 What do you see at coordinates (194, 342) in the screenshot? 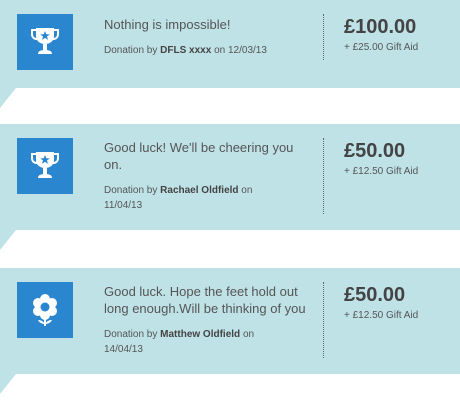
I see `donation-meta: Donation by Matthew Oldfield on 14/04/13` at bounding box center [194, 342].